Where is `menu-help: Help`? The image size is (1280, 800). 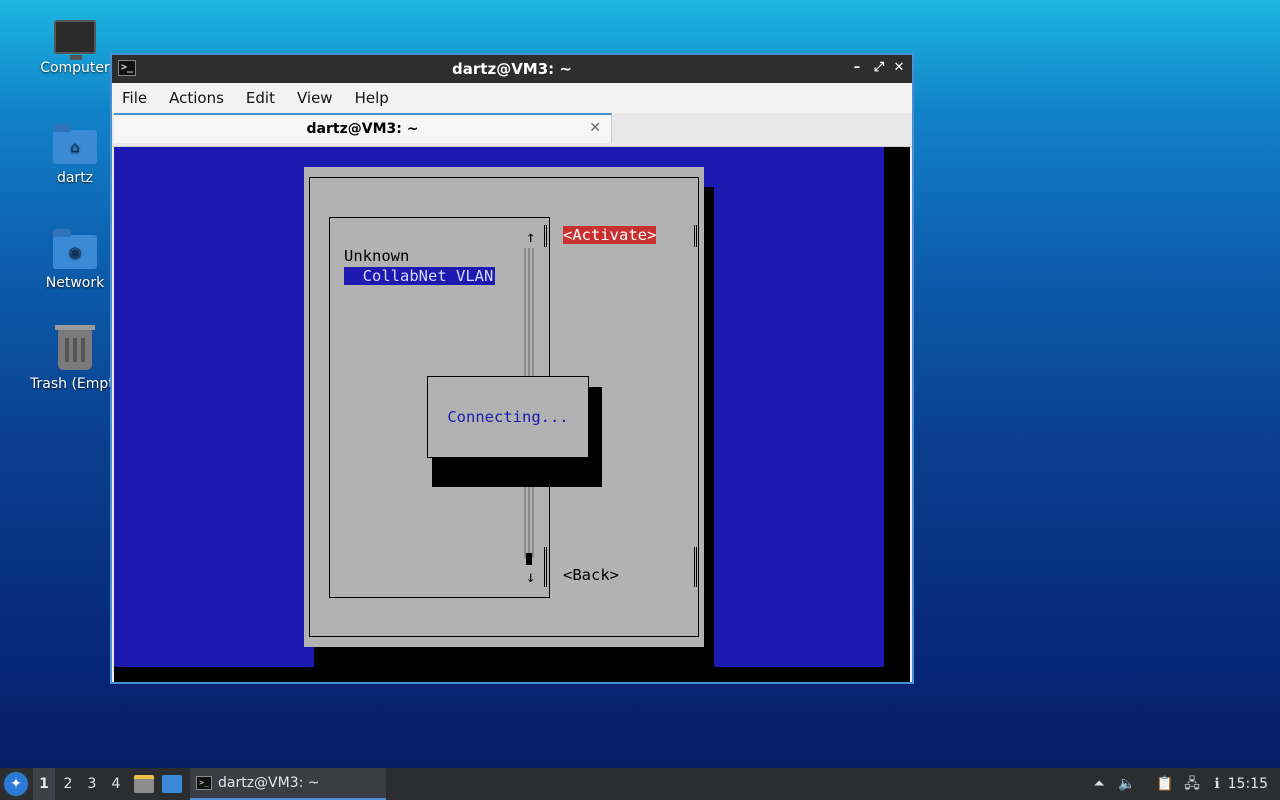
menu-help: Help is located at coordinates (372, 98).